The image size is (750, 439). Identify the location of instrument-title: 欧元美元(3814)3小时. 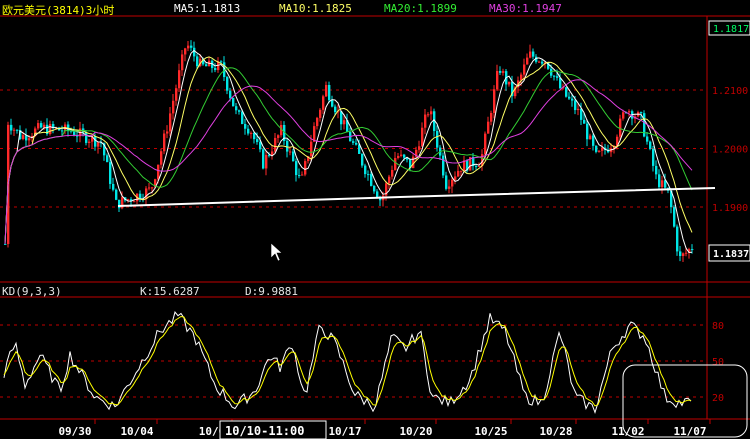
(58, 10).